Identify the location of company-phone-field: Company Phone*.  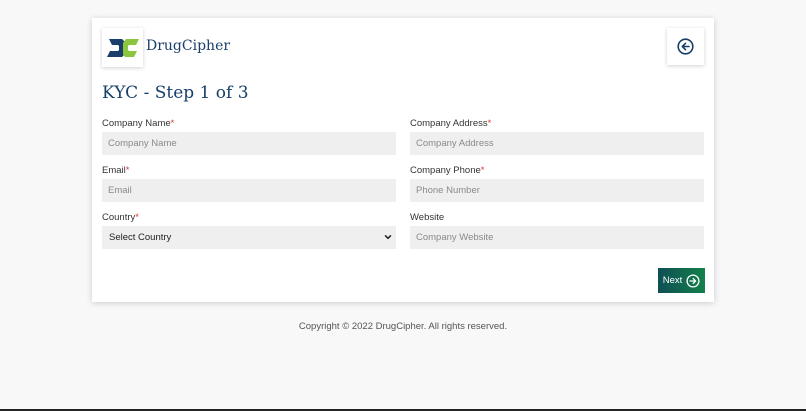
(557, 183).